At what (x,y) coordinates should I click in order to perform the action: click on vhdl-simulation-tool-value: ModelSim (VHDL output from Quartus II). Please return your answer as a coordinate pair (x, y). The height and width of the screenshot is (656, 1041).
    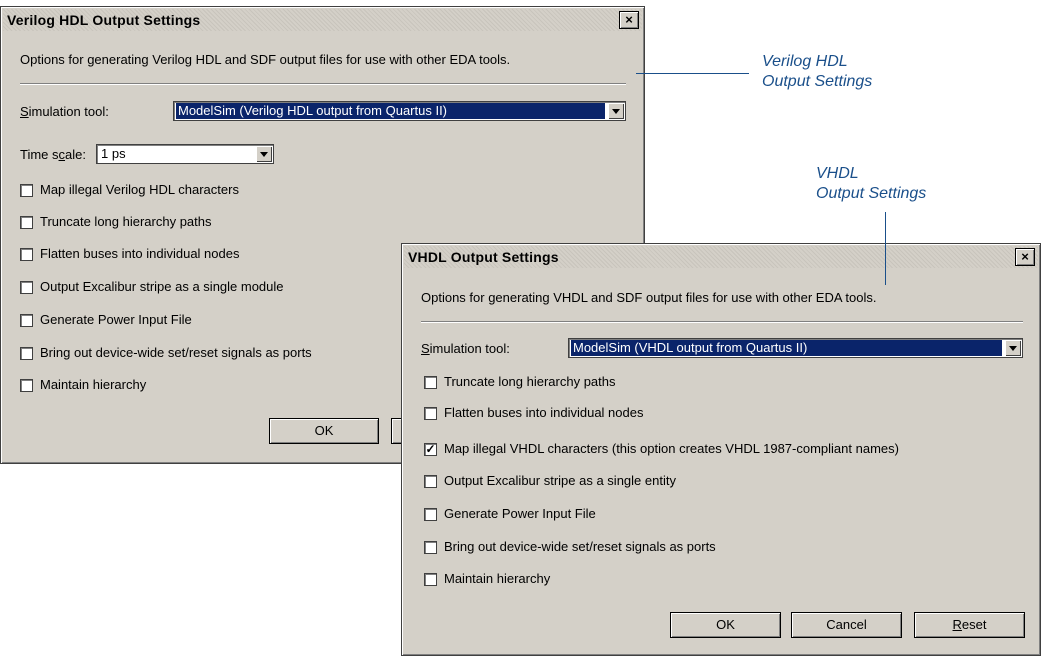
    Looking at the image, I should click on (786, 348).